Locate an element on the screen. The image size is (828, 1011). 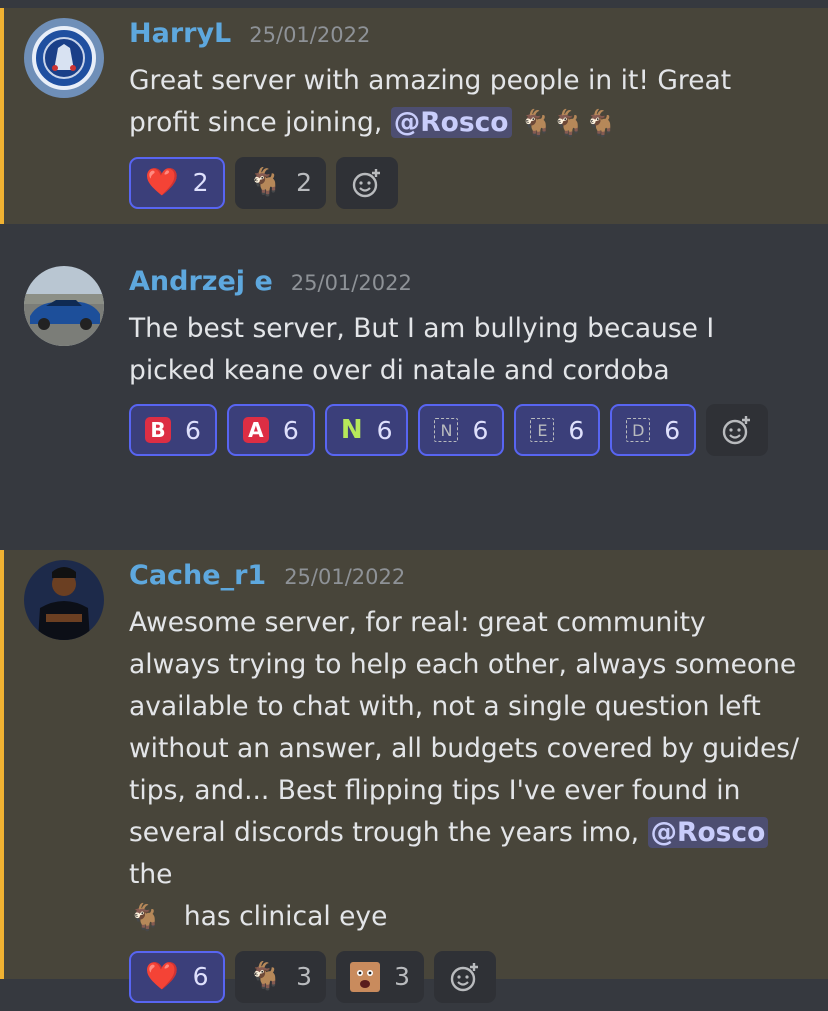
reactions-bar: ❤️ 2 🐐 2 is located at coordinates (466, 186).